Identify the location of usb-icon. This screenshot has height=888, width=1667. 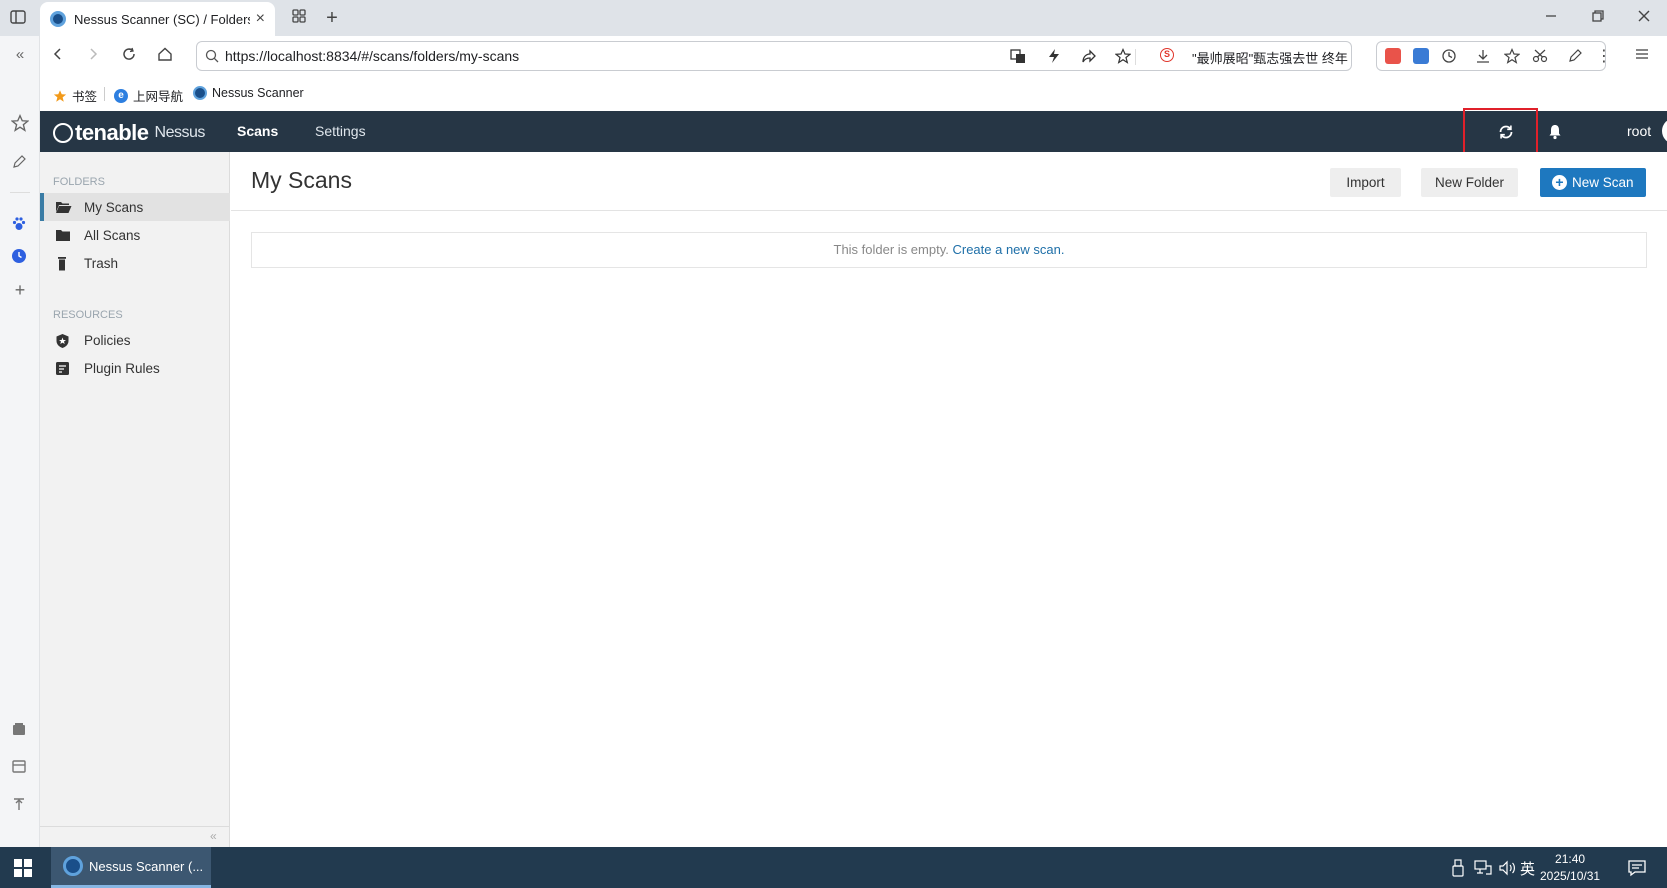
(1458, 868).